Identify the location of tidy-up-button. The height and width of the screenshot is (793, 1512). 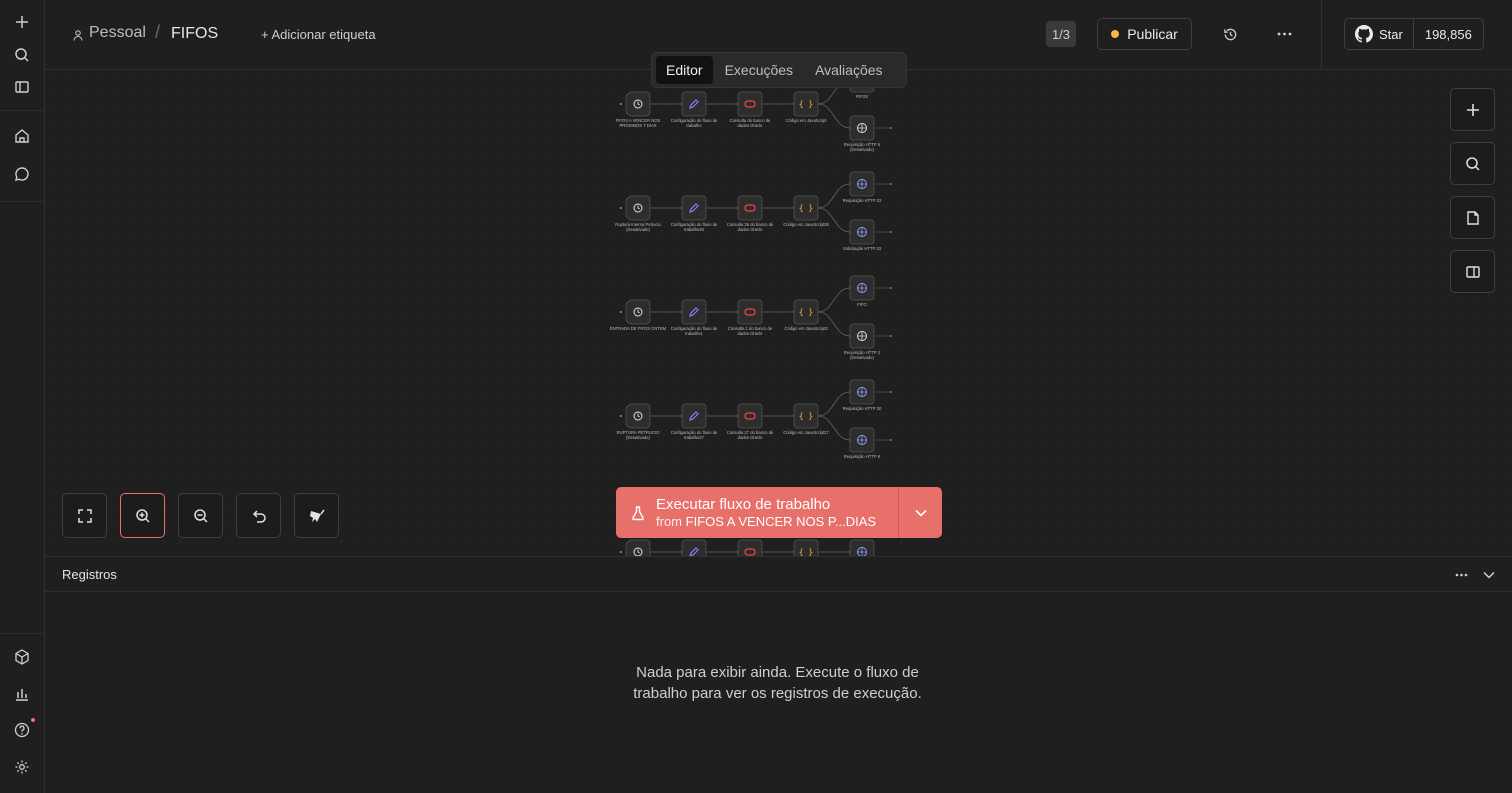
(316, 515).